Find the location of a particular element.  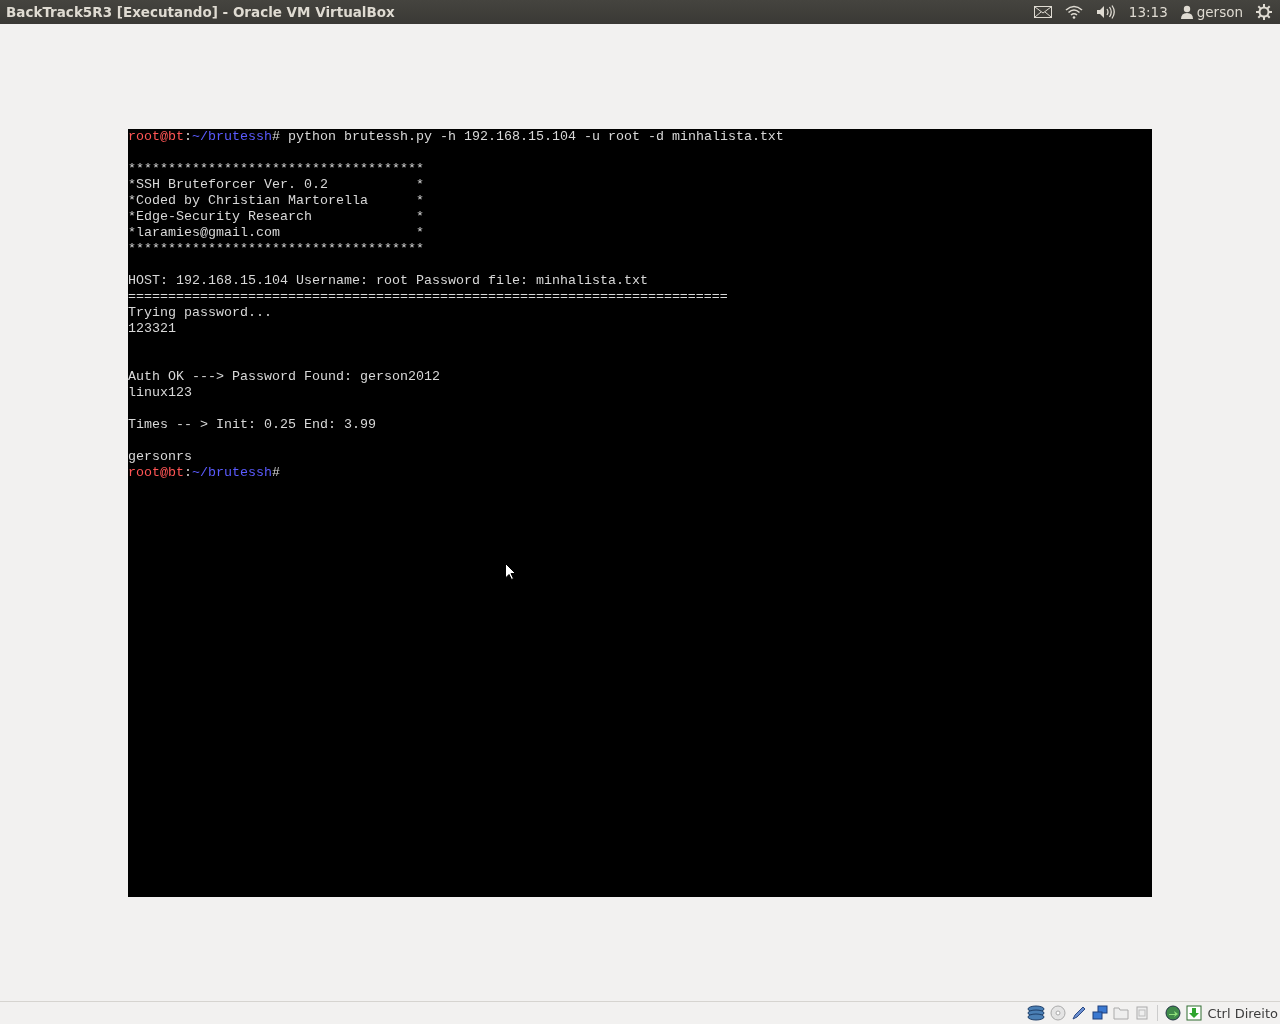

wifi-icon is located at coordinates (1073, 12).